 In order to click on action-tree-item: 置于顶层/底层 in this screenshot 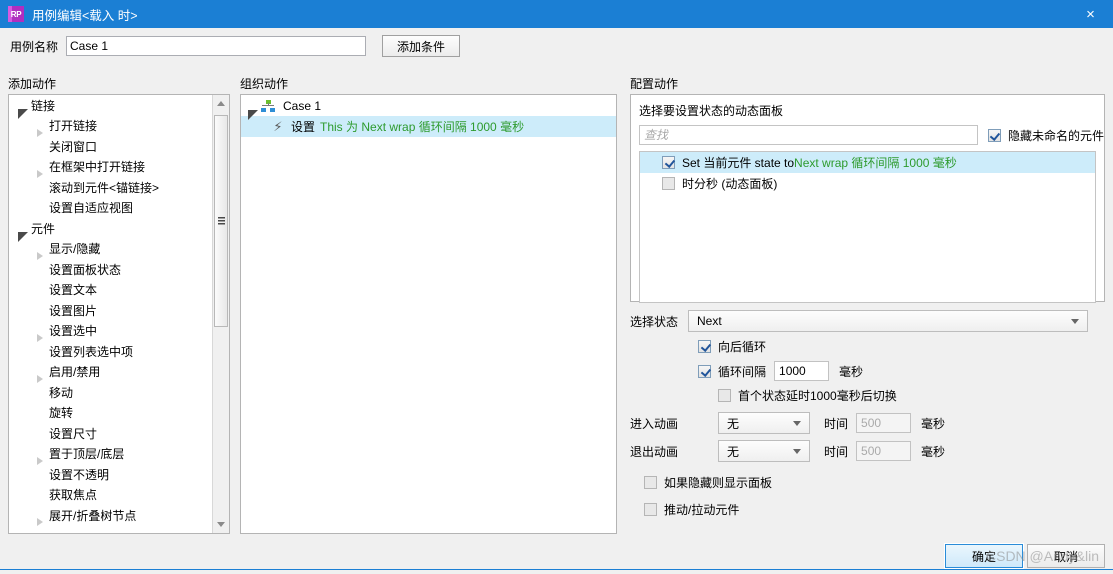, I will do `click(111, 454)`.